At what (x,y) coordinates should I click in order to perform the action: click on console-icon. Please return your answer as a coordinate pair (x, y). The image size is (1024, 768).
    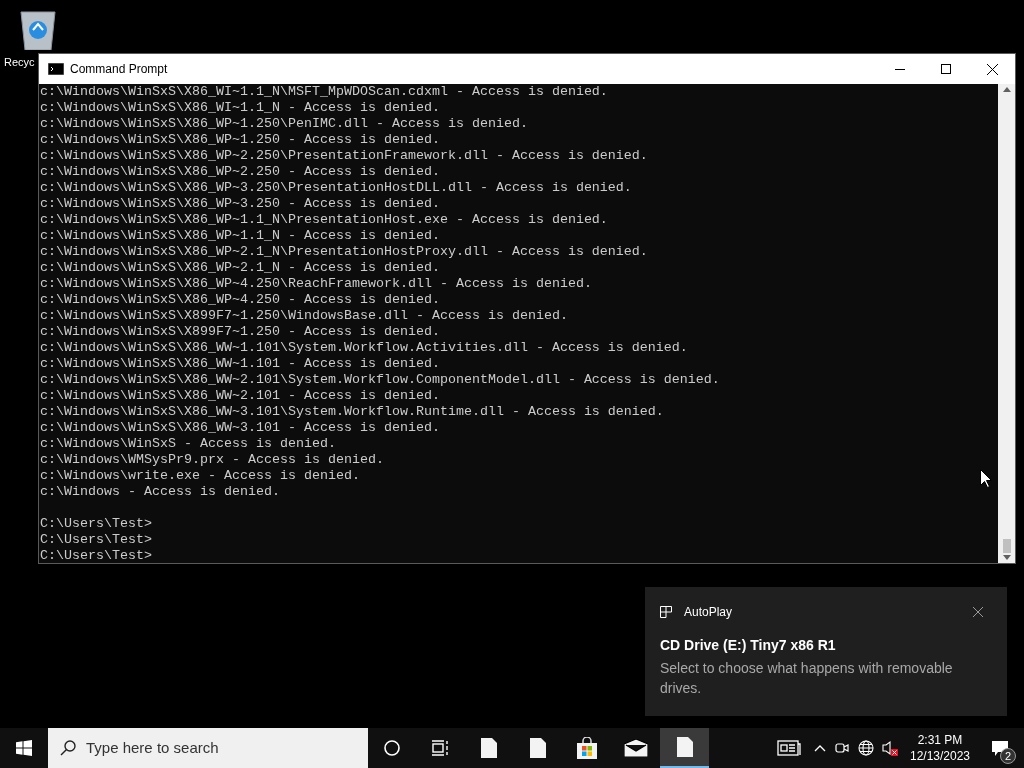
    Looking at the image, I should click on (56, 69).